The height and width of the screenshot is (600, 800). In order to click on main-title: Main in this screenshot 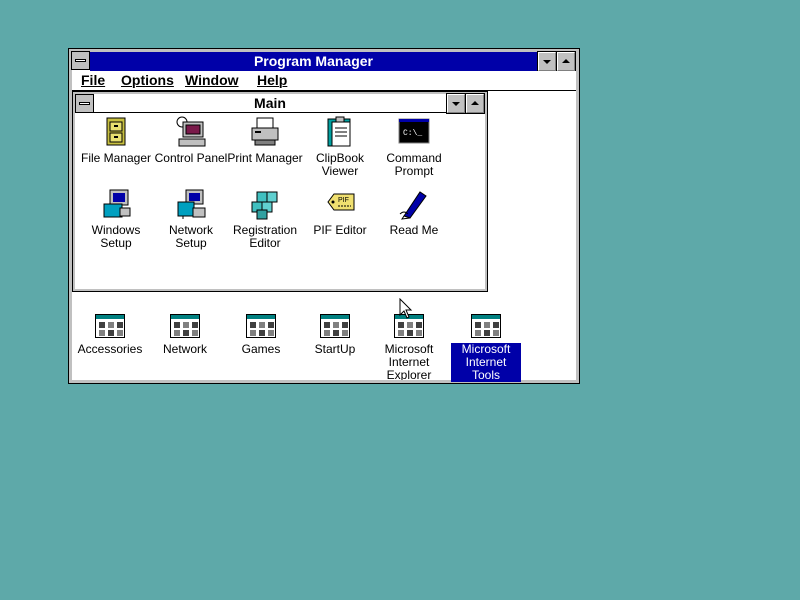, I will do `click(270, 103)`.